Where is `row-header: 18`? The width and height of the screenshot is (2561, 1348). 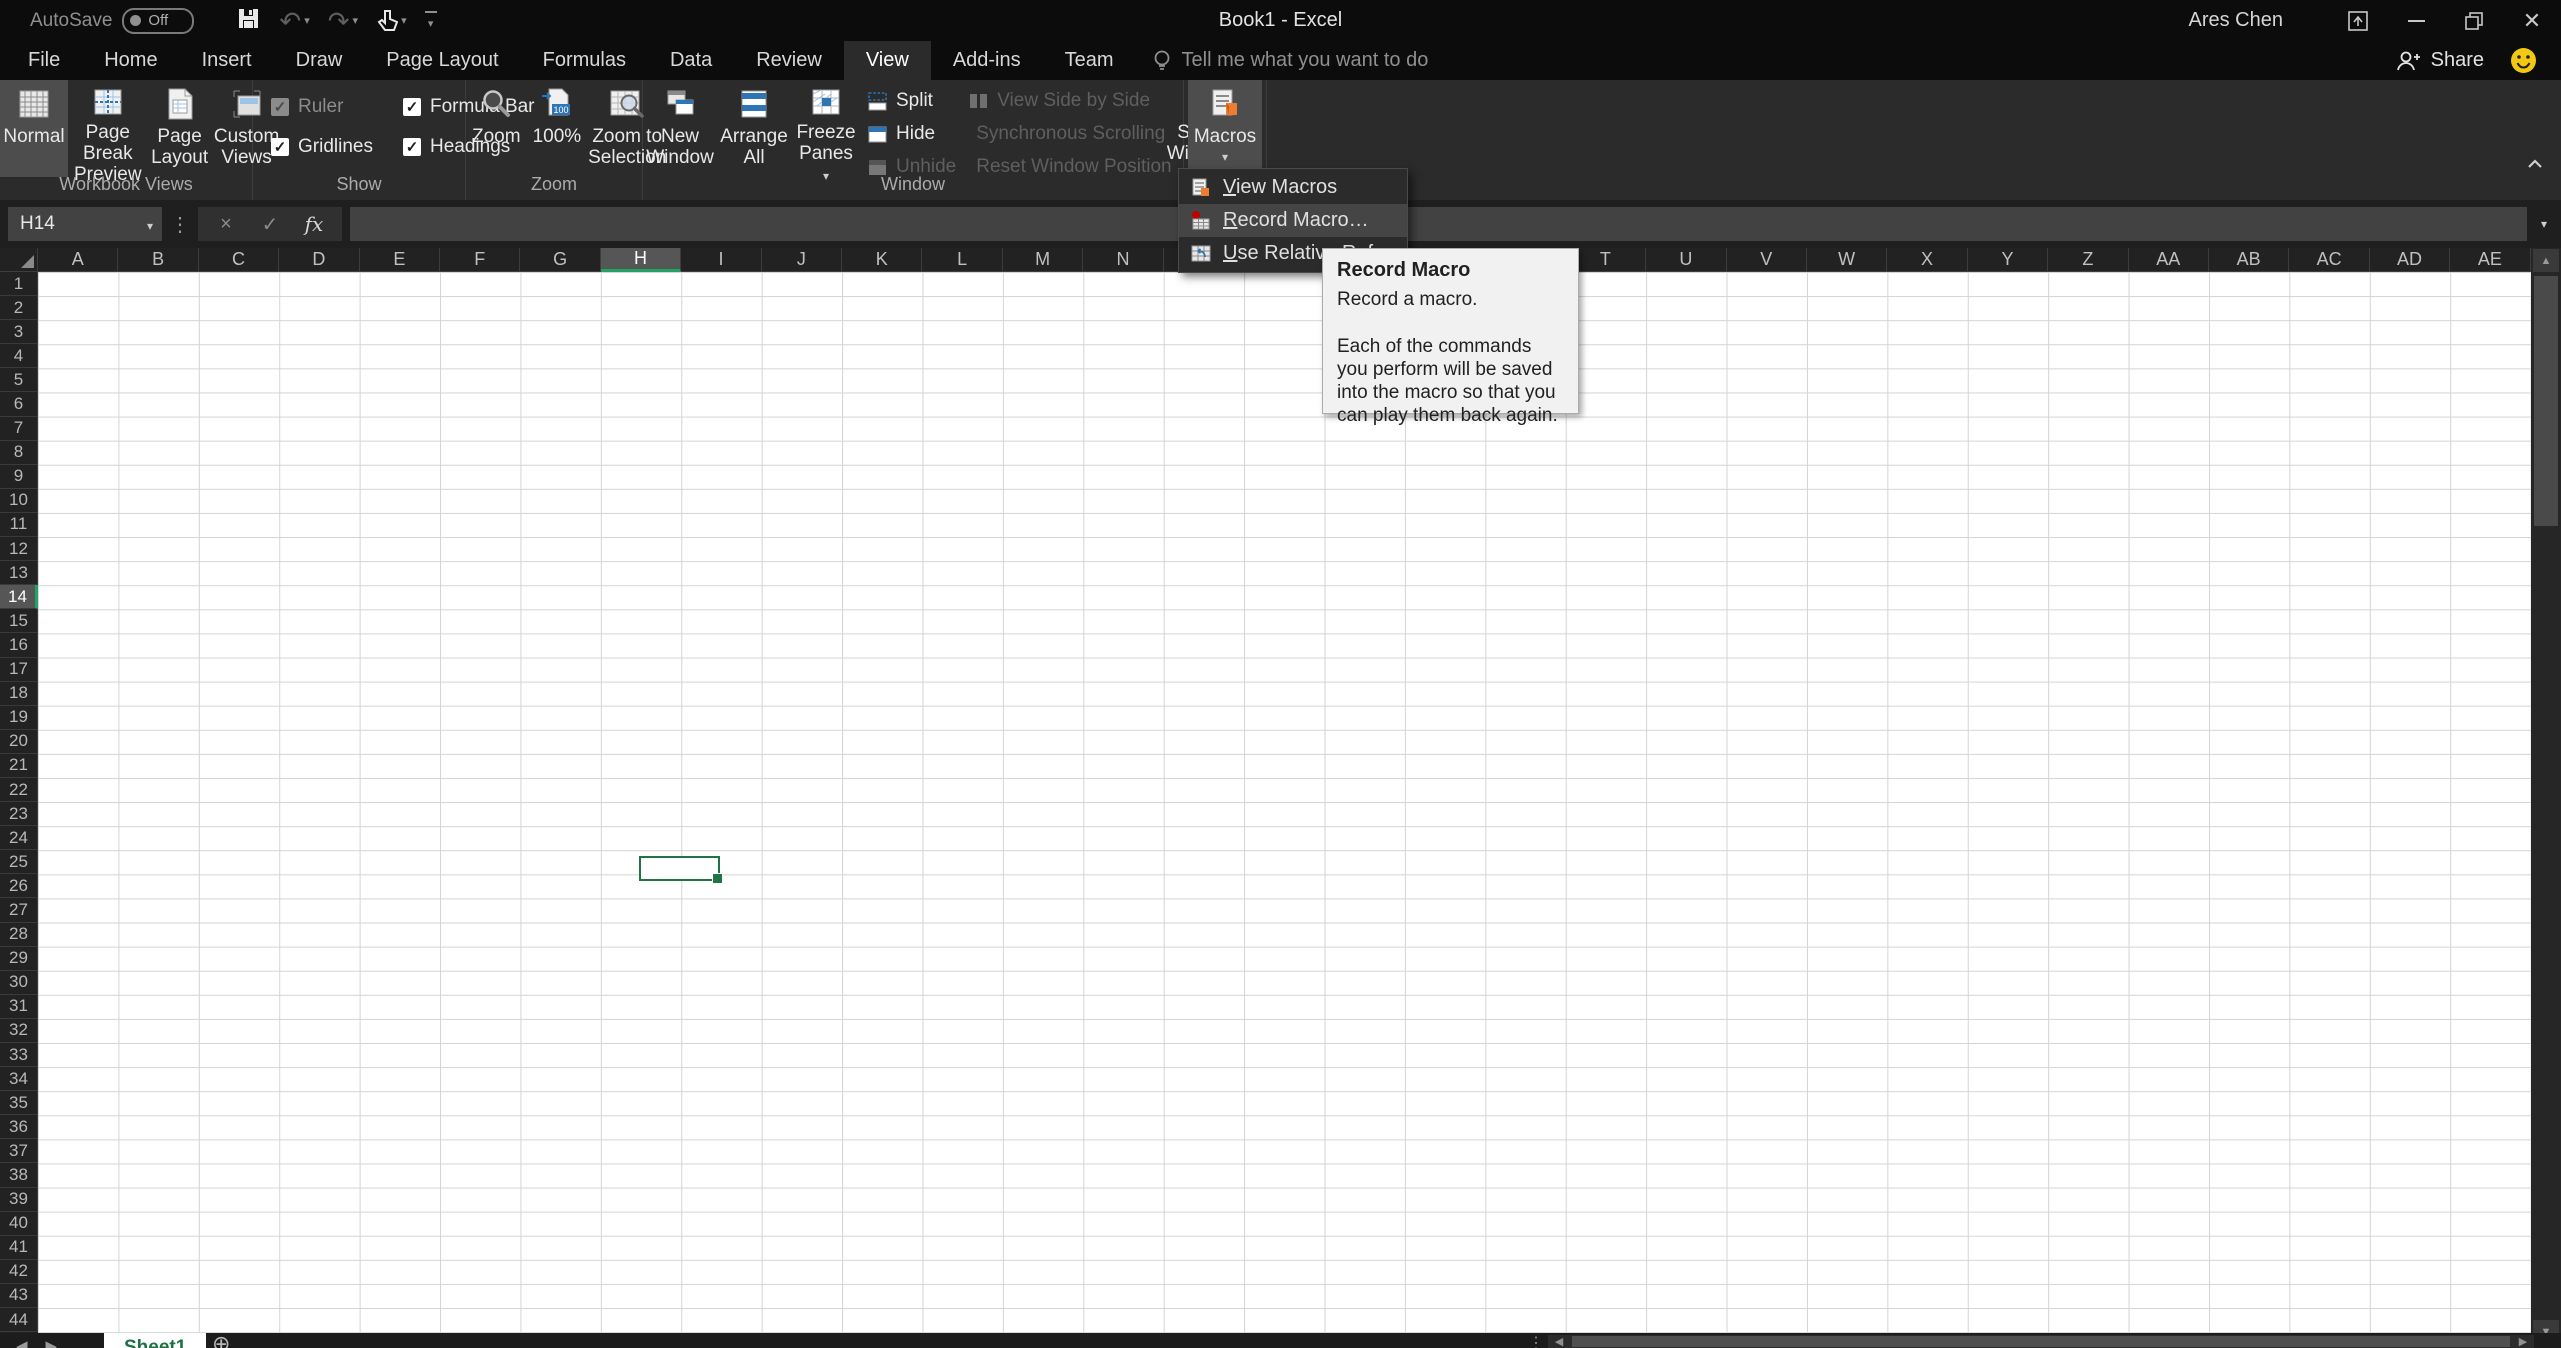
row-header: 18 is located at coordinates (19, 693).